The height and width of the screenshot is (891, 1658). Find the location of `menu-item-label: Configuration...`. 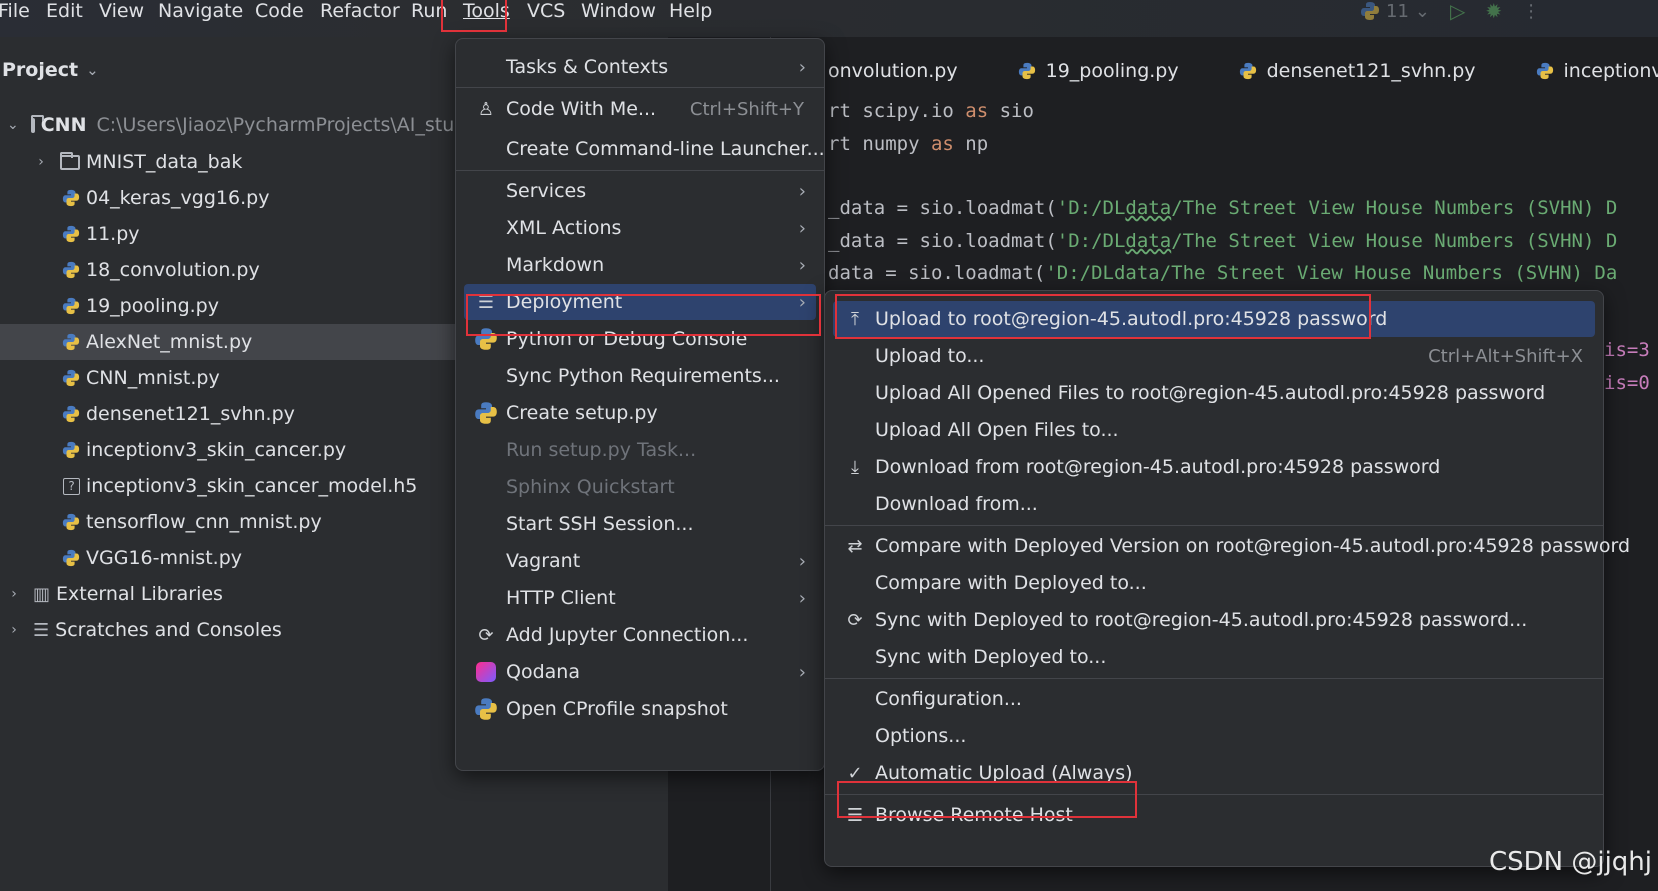

menu-item-label: Configuration... is located at coordinates (948, 699).